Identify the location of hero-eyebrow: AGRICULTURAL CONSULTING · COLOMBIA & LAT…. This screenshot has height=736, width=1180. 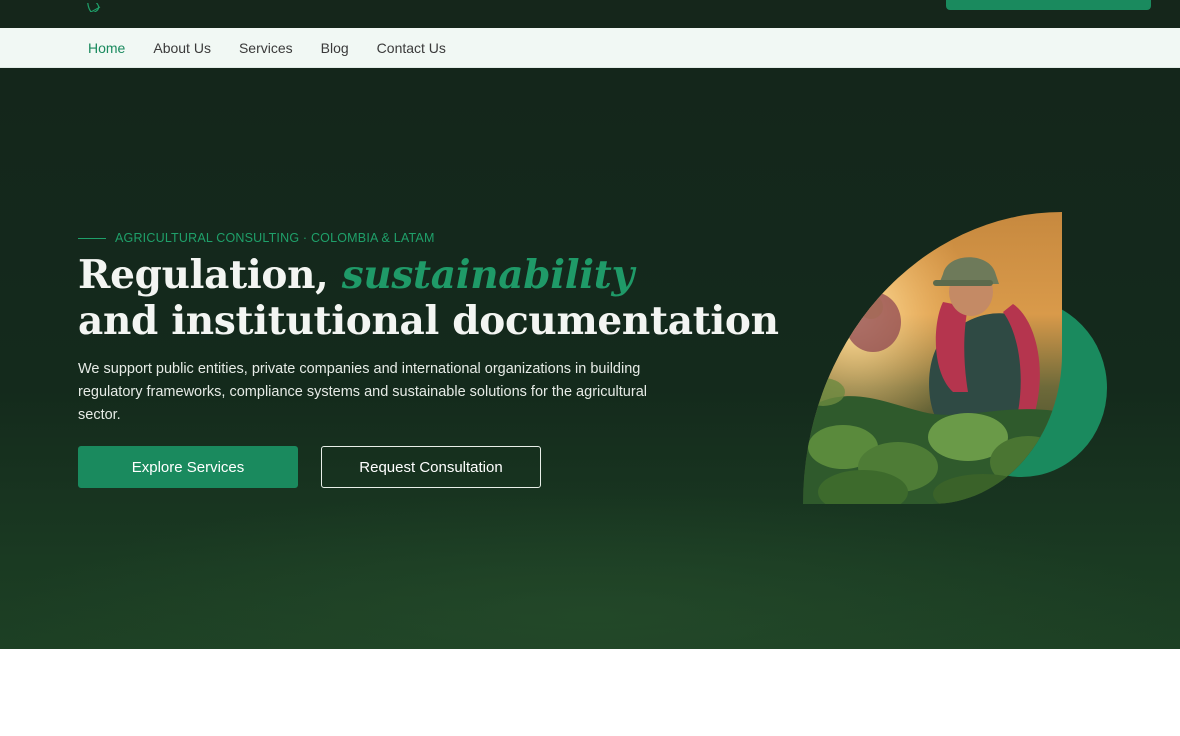
(256, 238).